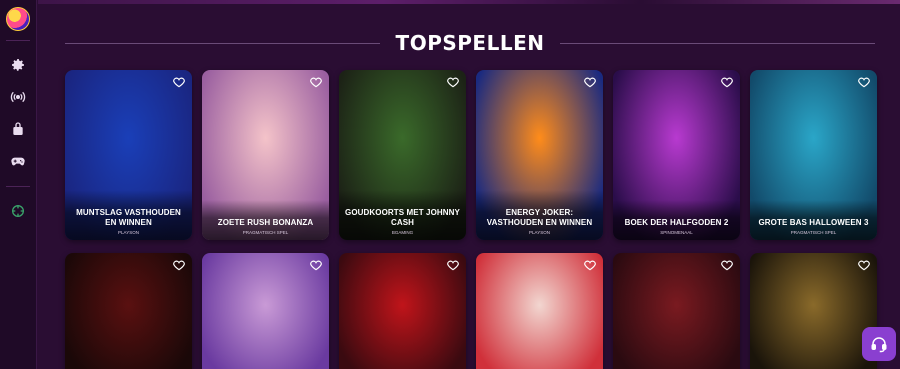  I want to click on headset-icon, so click(879, 345).